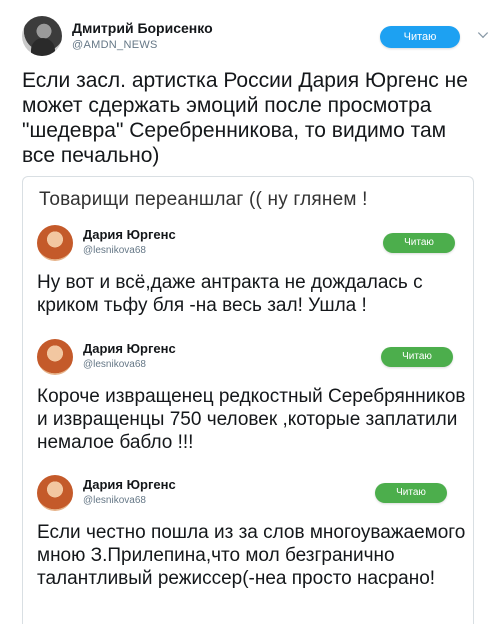 The height and width of the screenshot is (624, 496). I want to click on card-title: Товарищи переаншлаг (( ну глянем !, so click(203, 199).